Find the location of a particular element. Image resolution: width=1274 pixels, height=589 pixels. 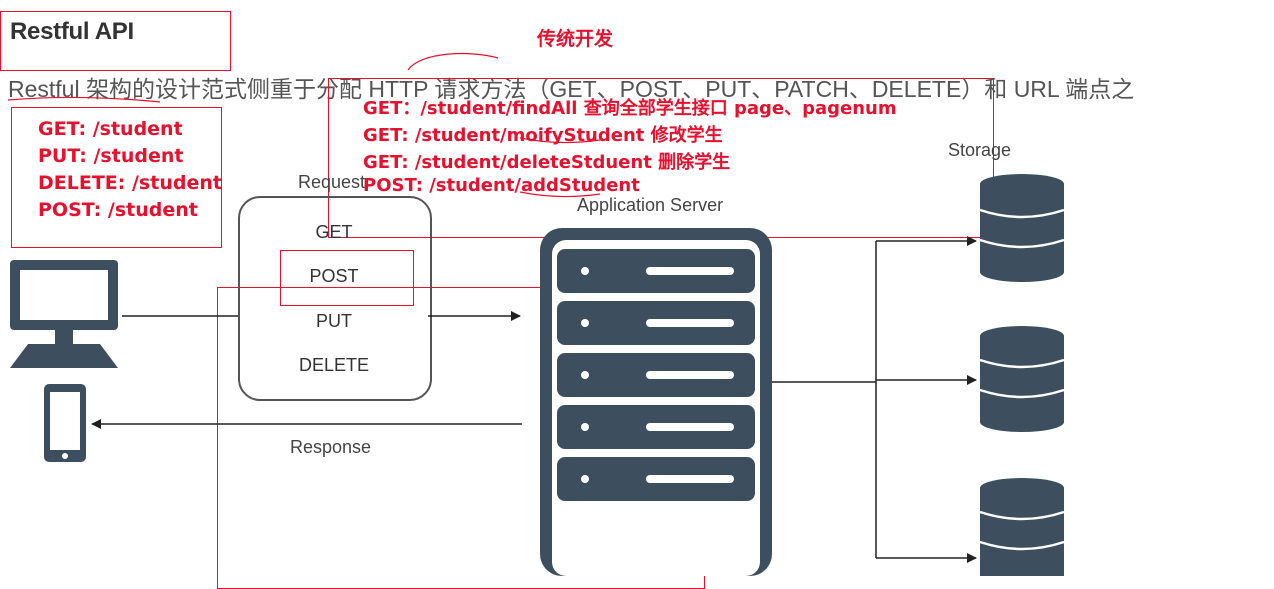

mobile-phone-icon is located at coordinates (65, 423).